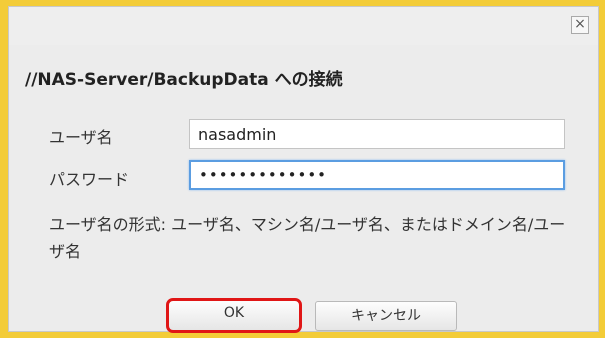 The height and width of the screenshot is (338, 605). I want to click on password-label: パスワード, so click(89, 179).